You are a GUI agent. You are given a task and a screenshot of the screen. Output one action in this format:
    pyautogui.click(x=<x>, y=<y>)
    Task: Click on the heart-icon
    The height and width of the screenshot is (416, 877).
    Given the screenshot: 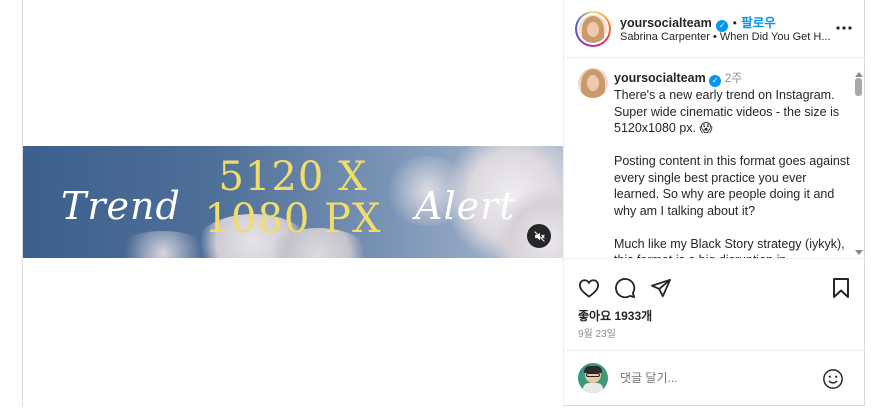 What is the action you would take?
    pyautogui.click(x=589, y=288)
    